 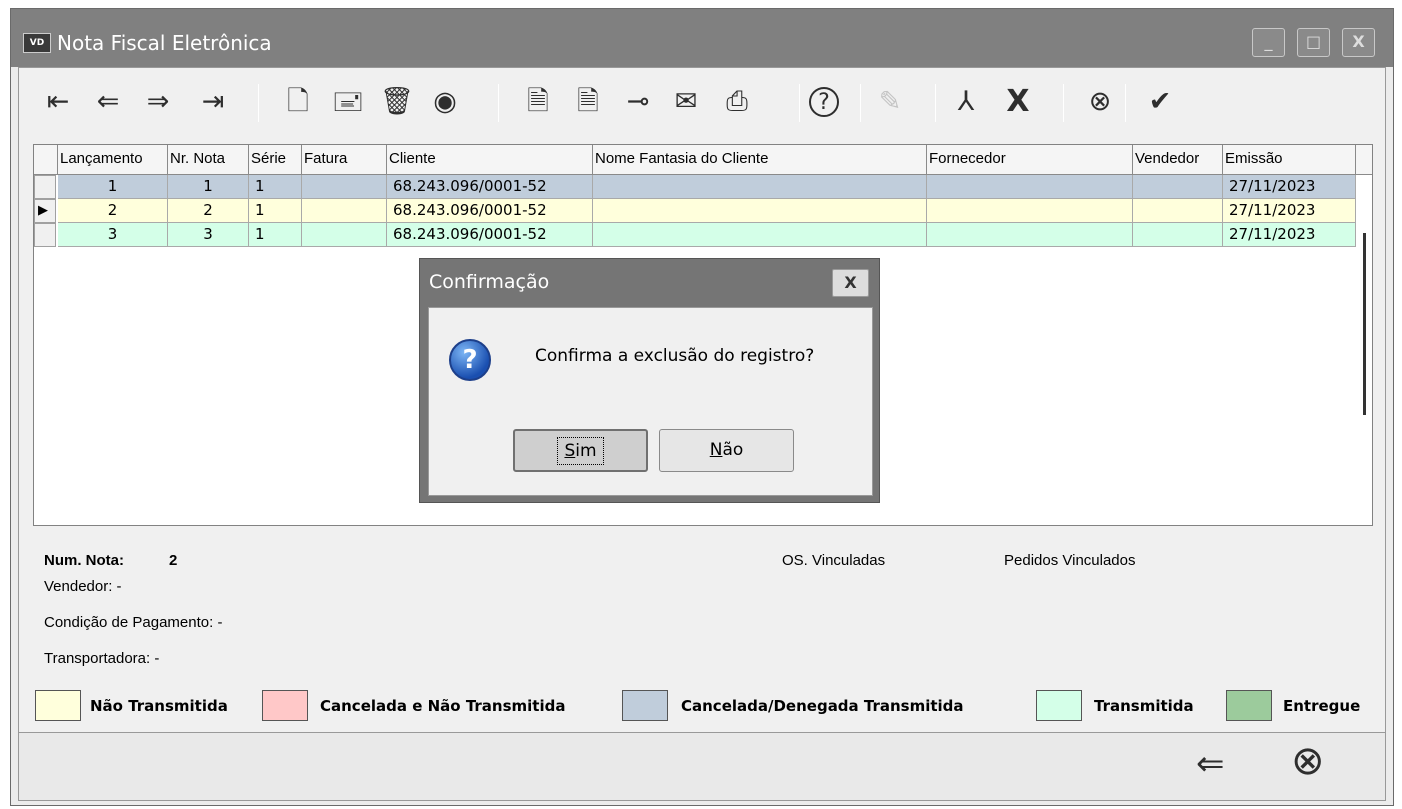 What do you see at coordinates (850, 283) in the screenshot?
I see `dialog-close-button: X` at bounding box center [850, 283].